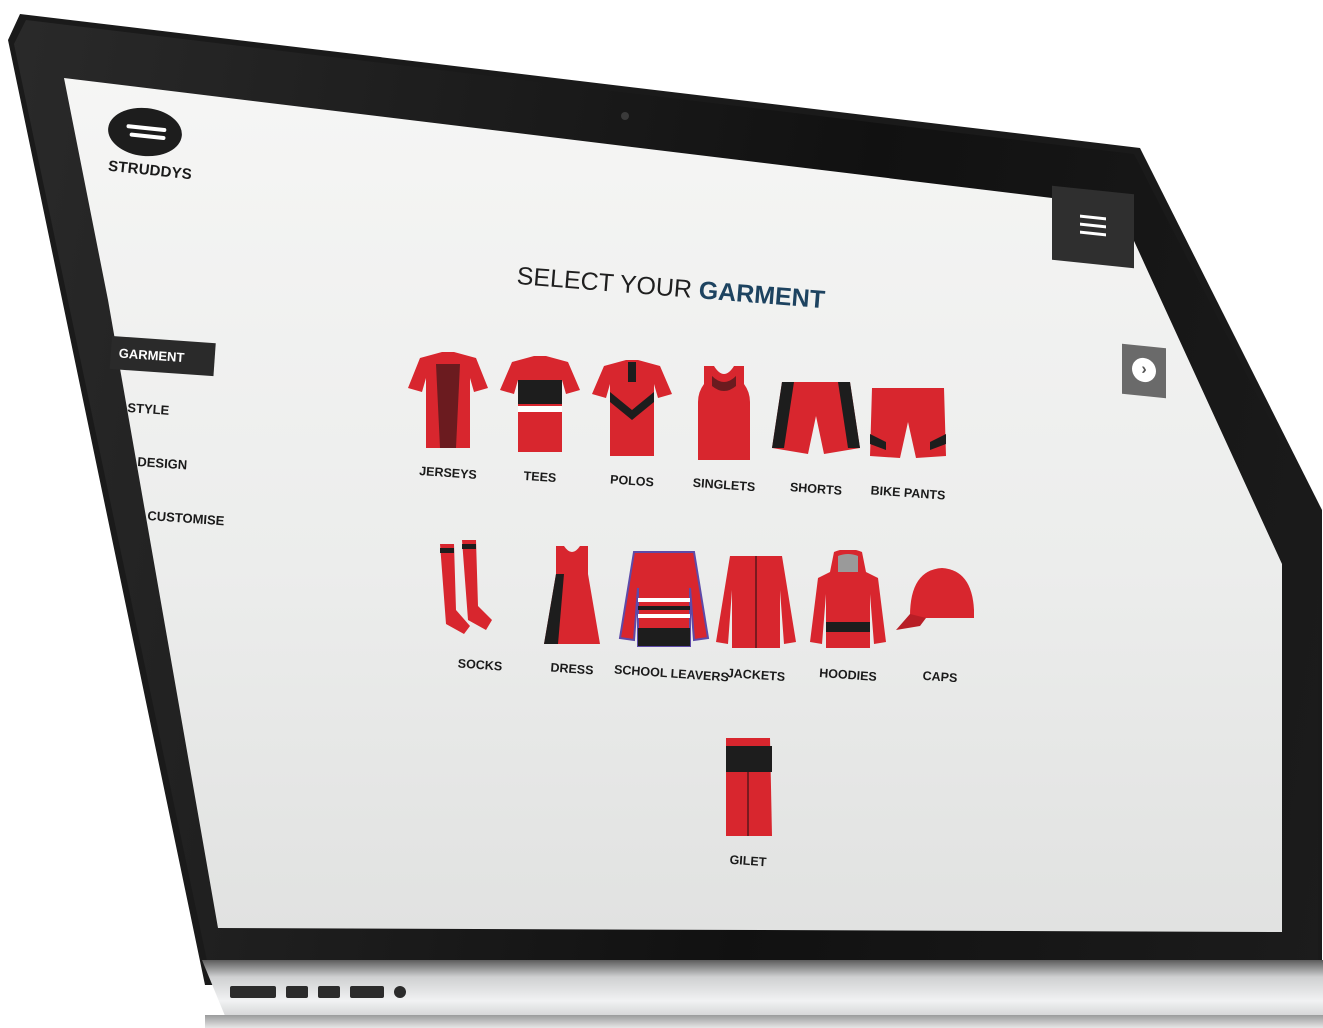 Image resolution: width=1323 pixels, height=1028 pixels. I want to click on socks-icon, so click(466, 587).